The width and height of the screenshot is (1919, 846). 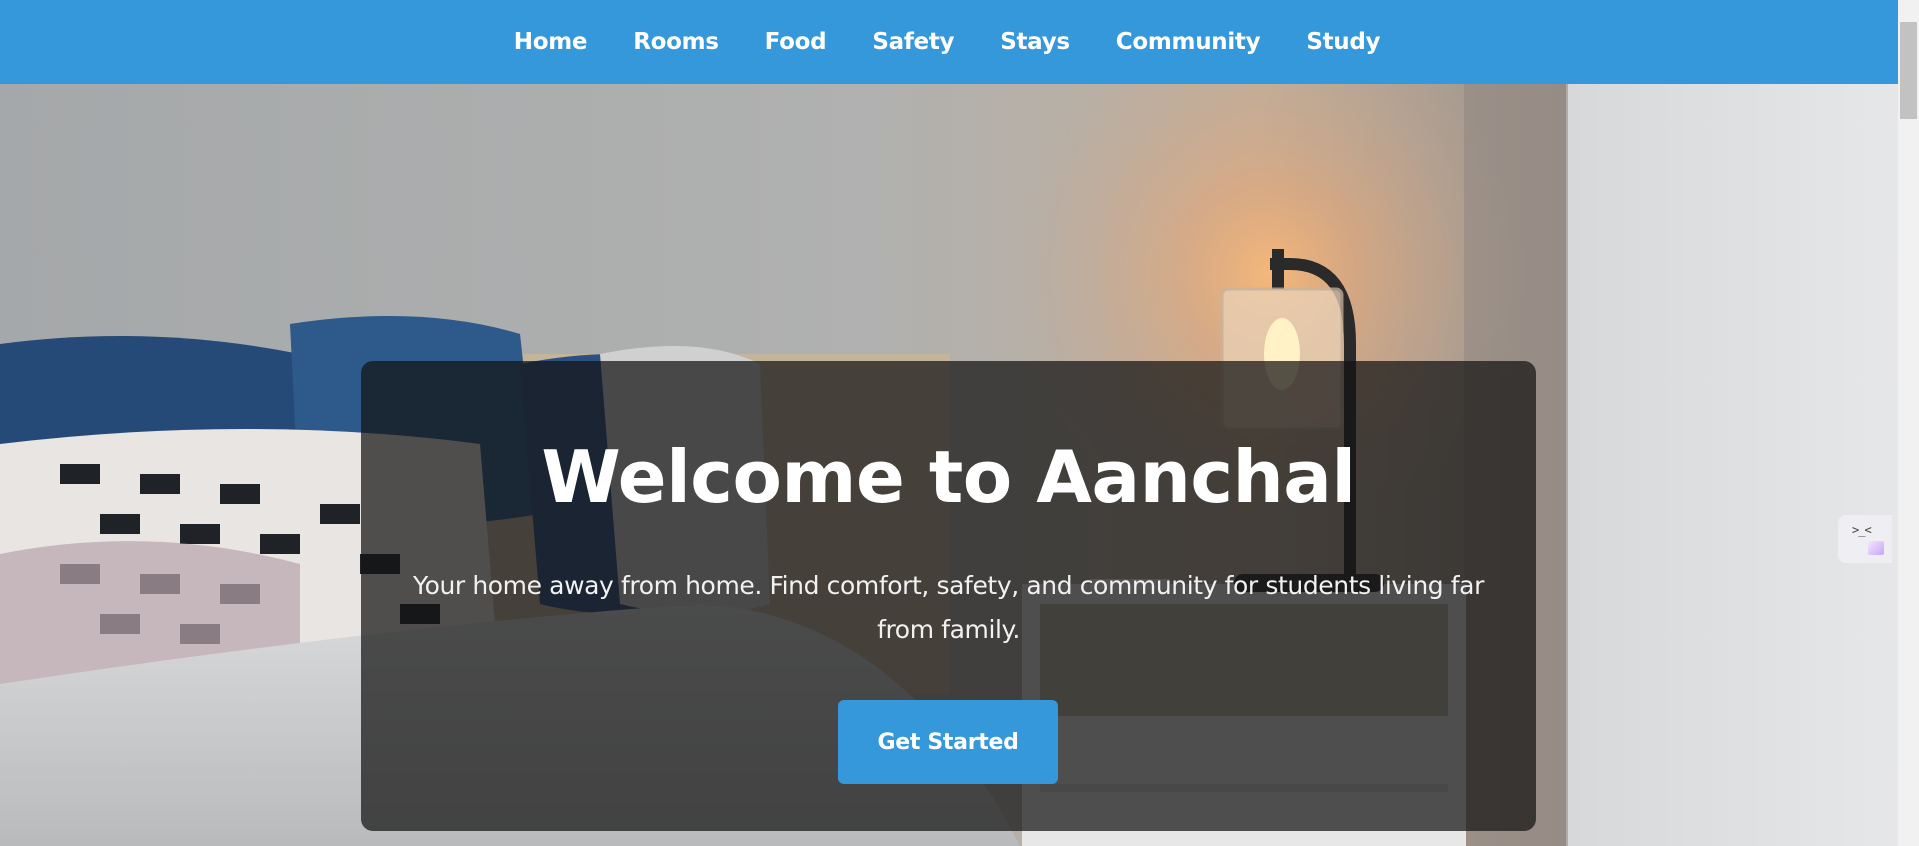 I want to click on nav-link-study: Study, so click(x=1343, y=42).